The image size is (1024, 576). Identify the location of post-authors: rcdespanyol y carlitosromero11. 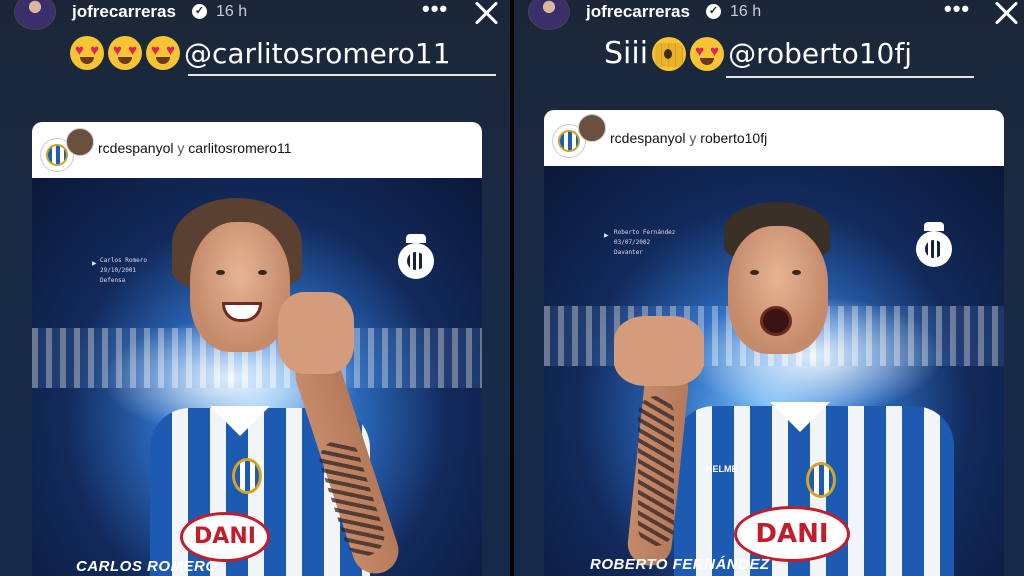
(195, 148).